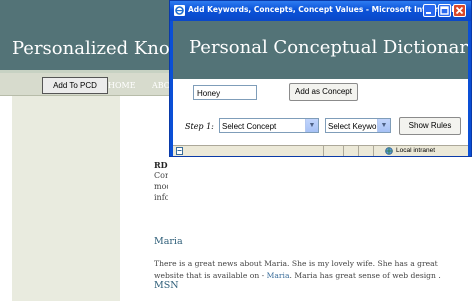 This screenshot has width=472, height=301. I want to click on pcd-title: Personal Conceptual Dictionary (PCD), so click(328, 47).